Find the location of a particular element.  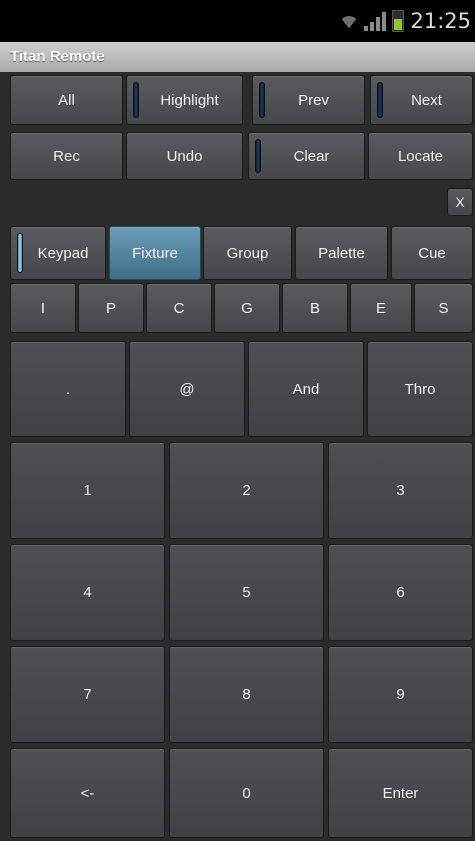

tab-keypad: Keypad is located at coordinates (58, 253).